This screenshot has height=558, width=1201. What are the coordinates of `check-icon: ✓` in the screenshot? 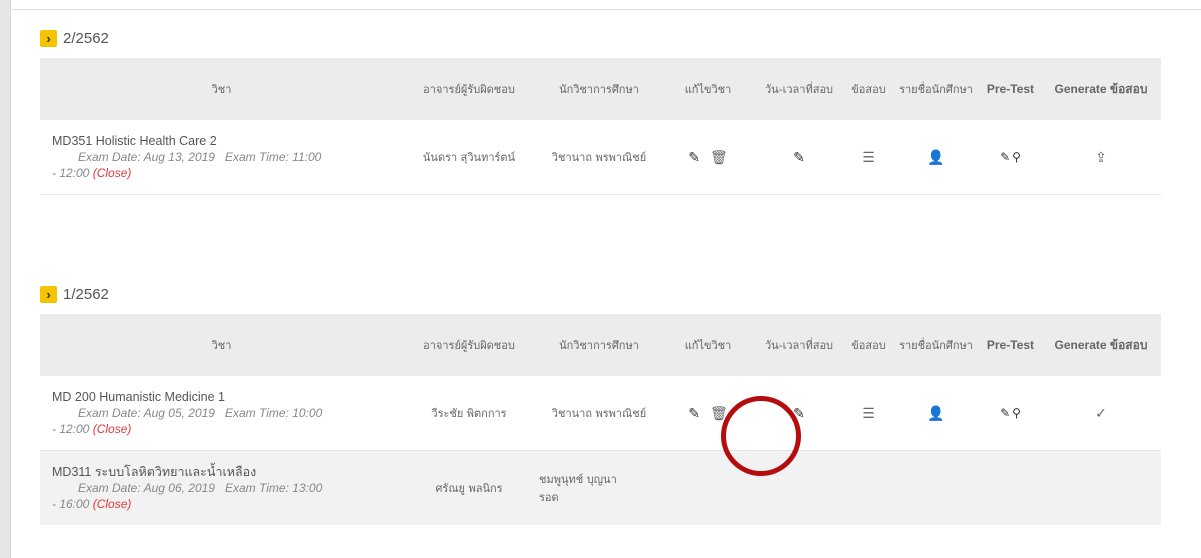 It's located at (1101, 413).